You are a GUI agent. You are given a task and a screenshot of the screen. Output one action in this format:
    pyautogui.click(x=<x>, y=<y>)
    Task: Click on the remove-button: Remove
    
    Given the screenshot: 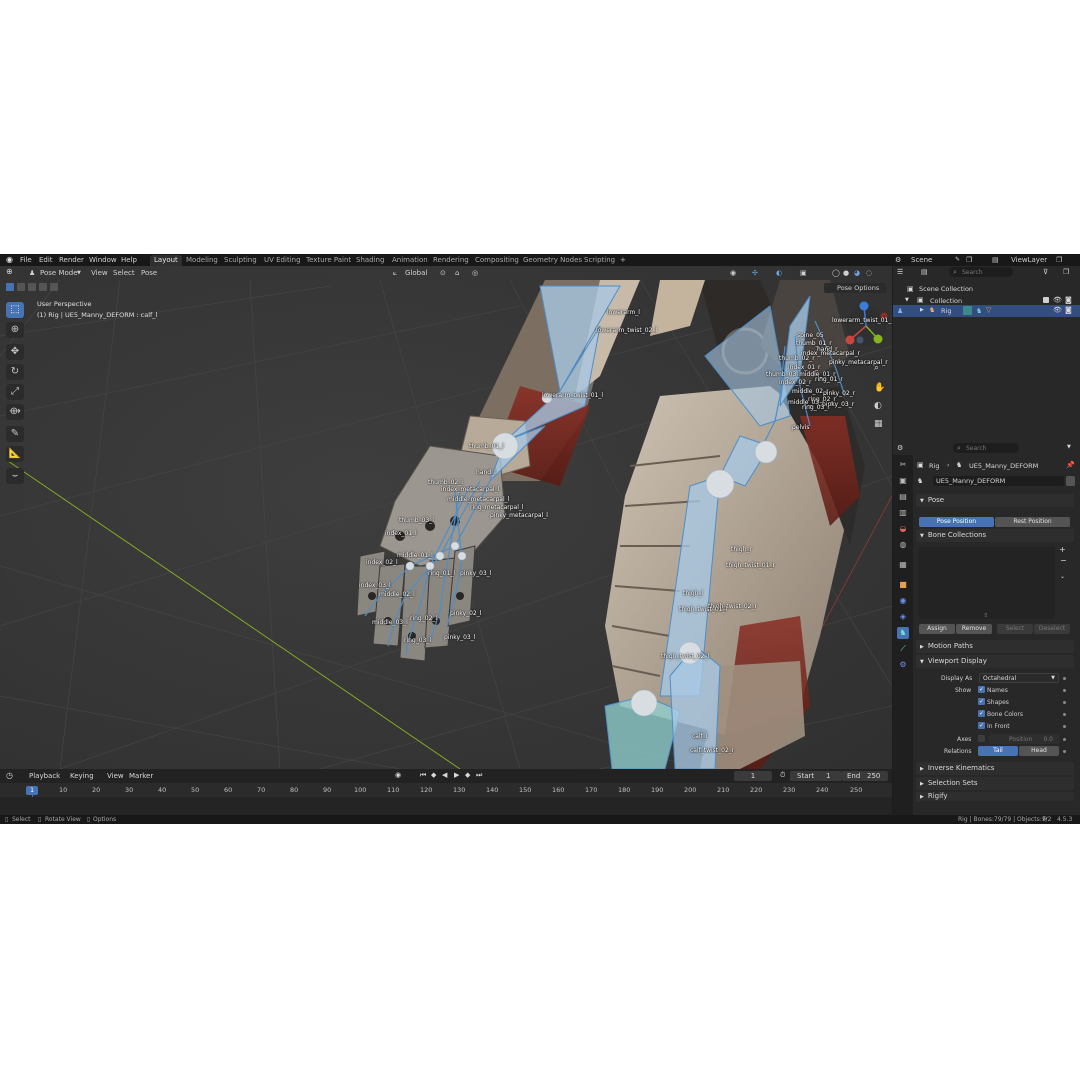 What is the action you would take?
    pyautogui.click(x=974, y=629)
    